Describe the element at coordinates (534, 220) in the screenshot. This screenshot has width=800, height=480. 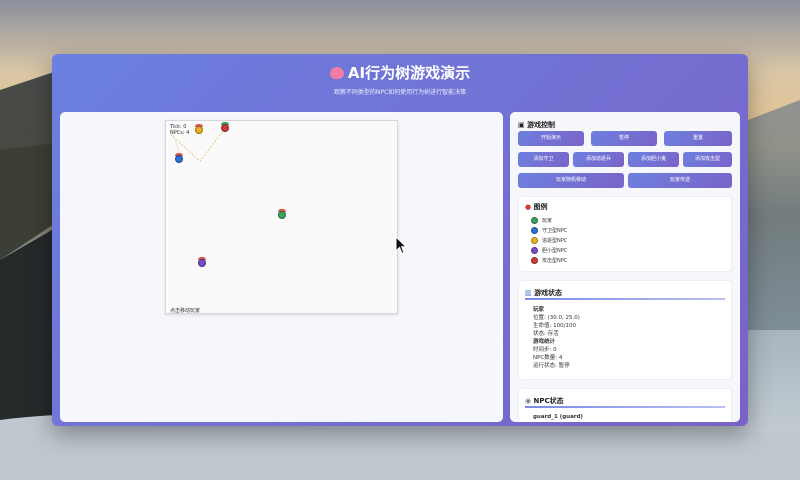
I see `player-legend-dot` at that location.